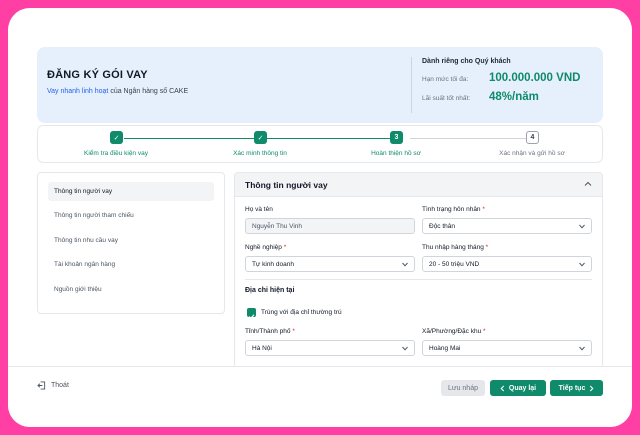 The height and width of the screenshot is (435, 640). What do you see at coordinates (260, 137) in the screenshot?
I see `step-2-check-icon: ✓` at bounding box center [260, 137].